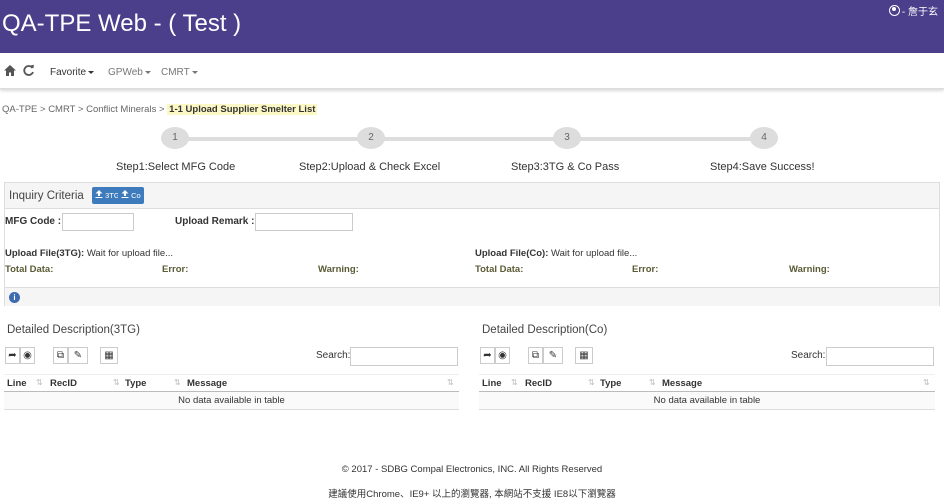  I want to click on step-2-label: Step2:Upload & Check Excel, so click(370, 167).